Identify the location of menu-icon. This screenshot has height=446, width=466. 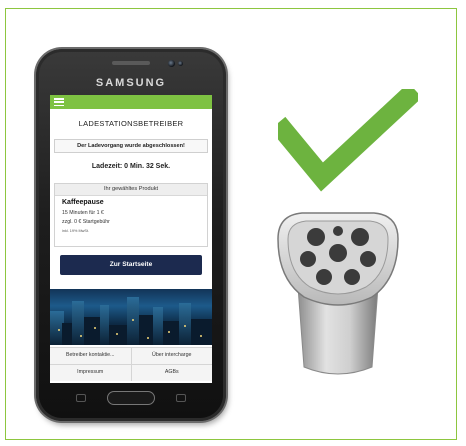
(59, 102).